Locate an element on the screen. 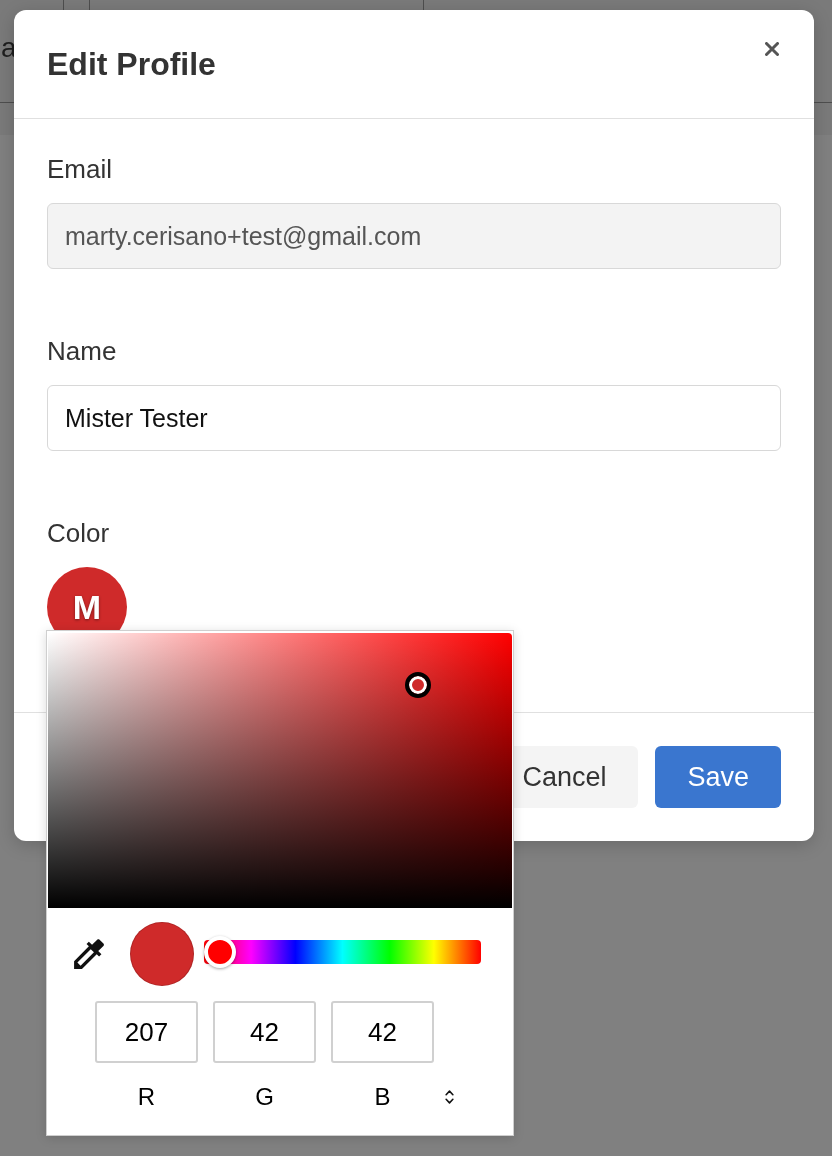 This screenshot has height=1156, width=832. field-label: Name is located at coordinates (82, 351).